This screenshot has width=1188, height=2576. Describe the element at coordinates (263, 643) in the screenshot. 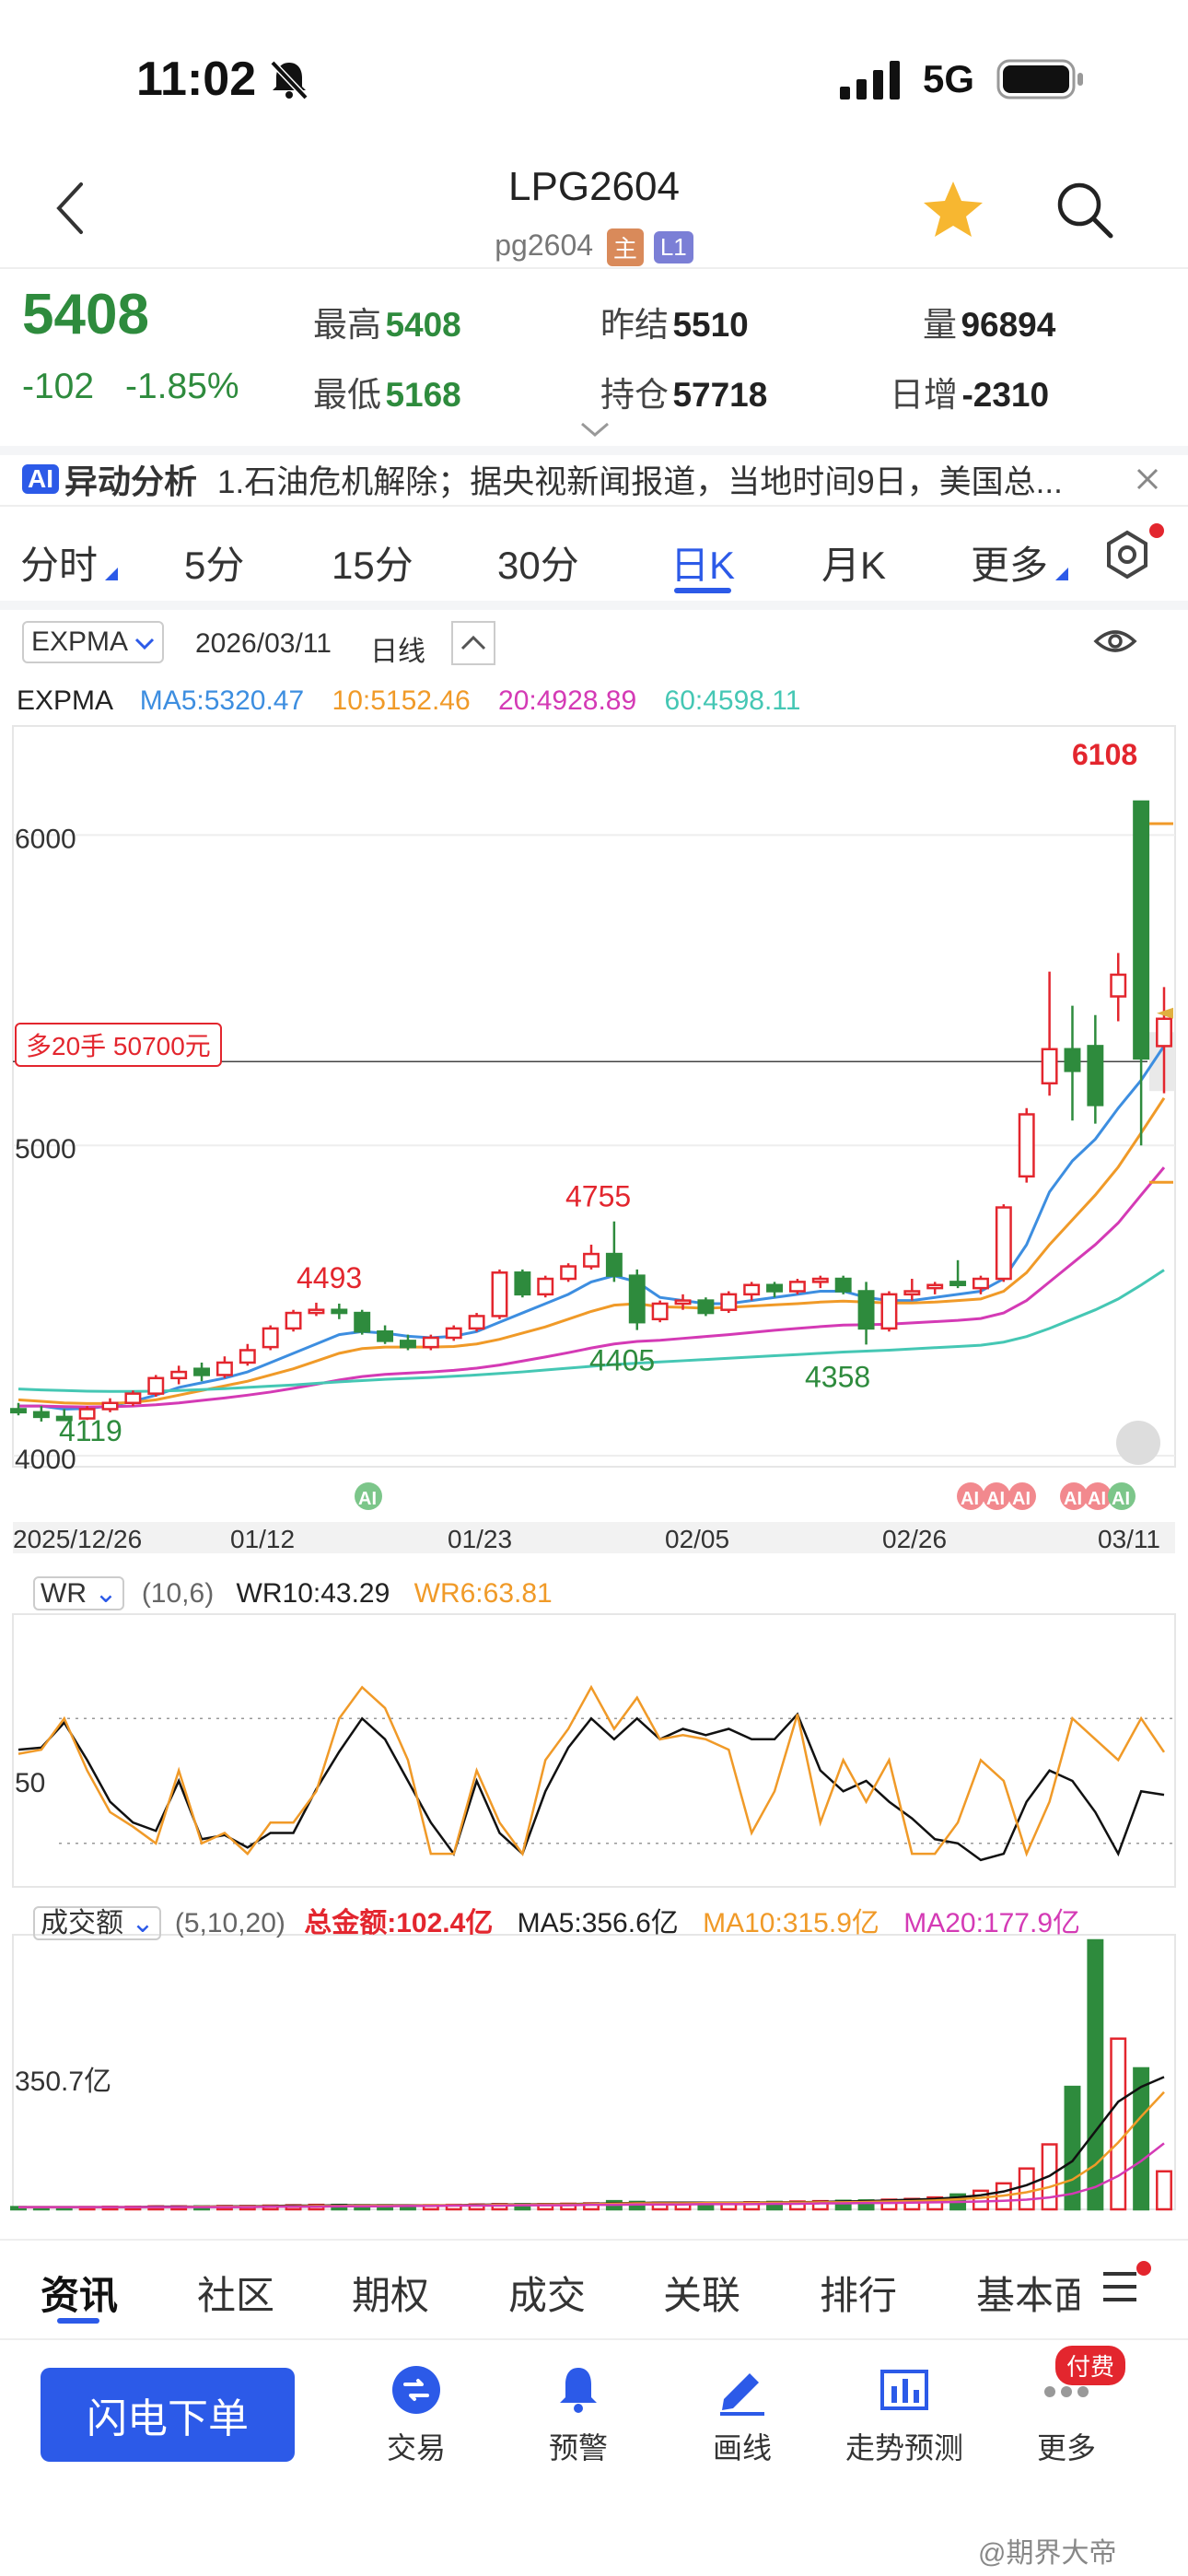

I see `bar-date: 2026/03/11` at that location.